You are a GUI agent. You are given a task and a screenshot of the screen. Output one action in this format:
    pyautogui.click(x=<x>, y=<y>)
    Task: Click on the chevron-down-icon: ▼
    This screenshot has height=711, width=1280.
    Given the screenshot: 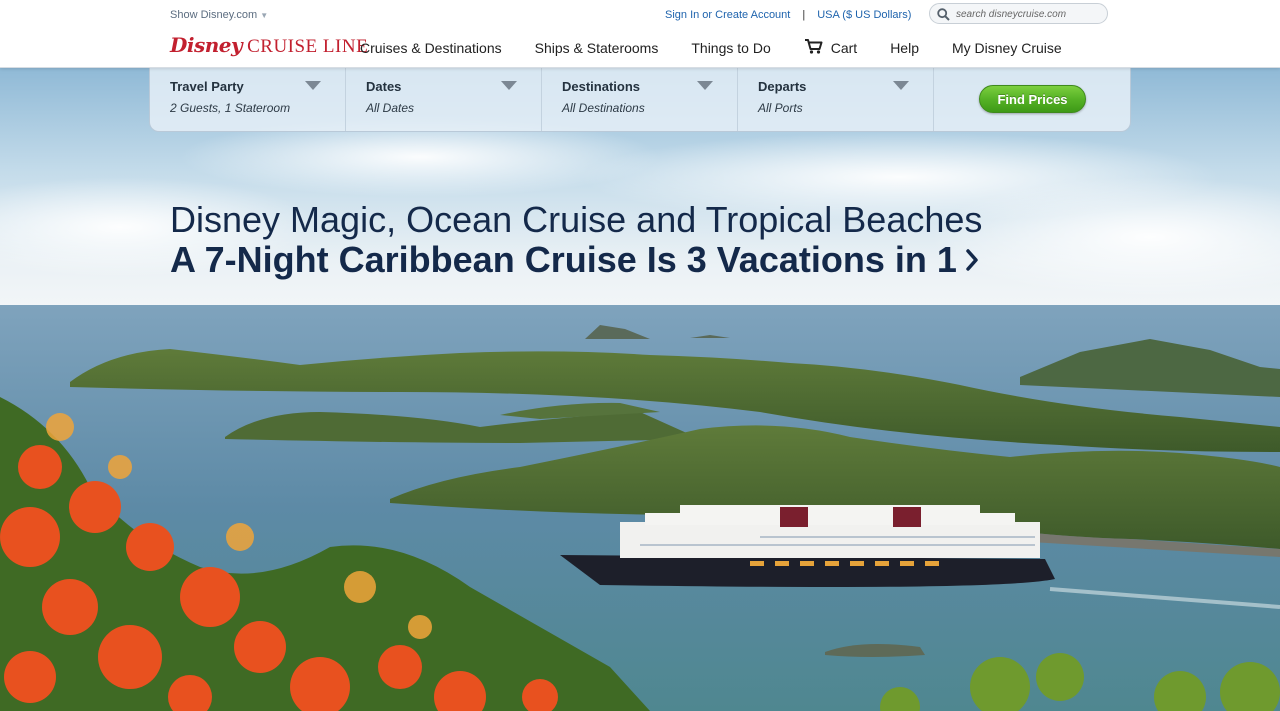 What is the action you would take?
    pyautogui.click(x=264, y=15)
    